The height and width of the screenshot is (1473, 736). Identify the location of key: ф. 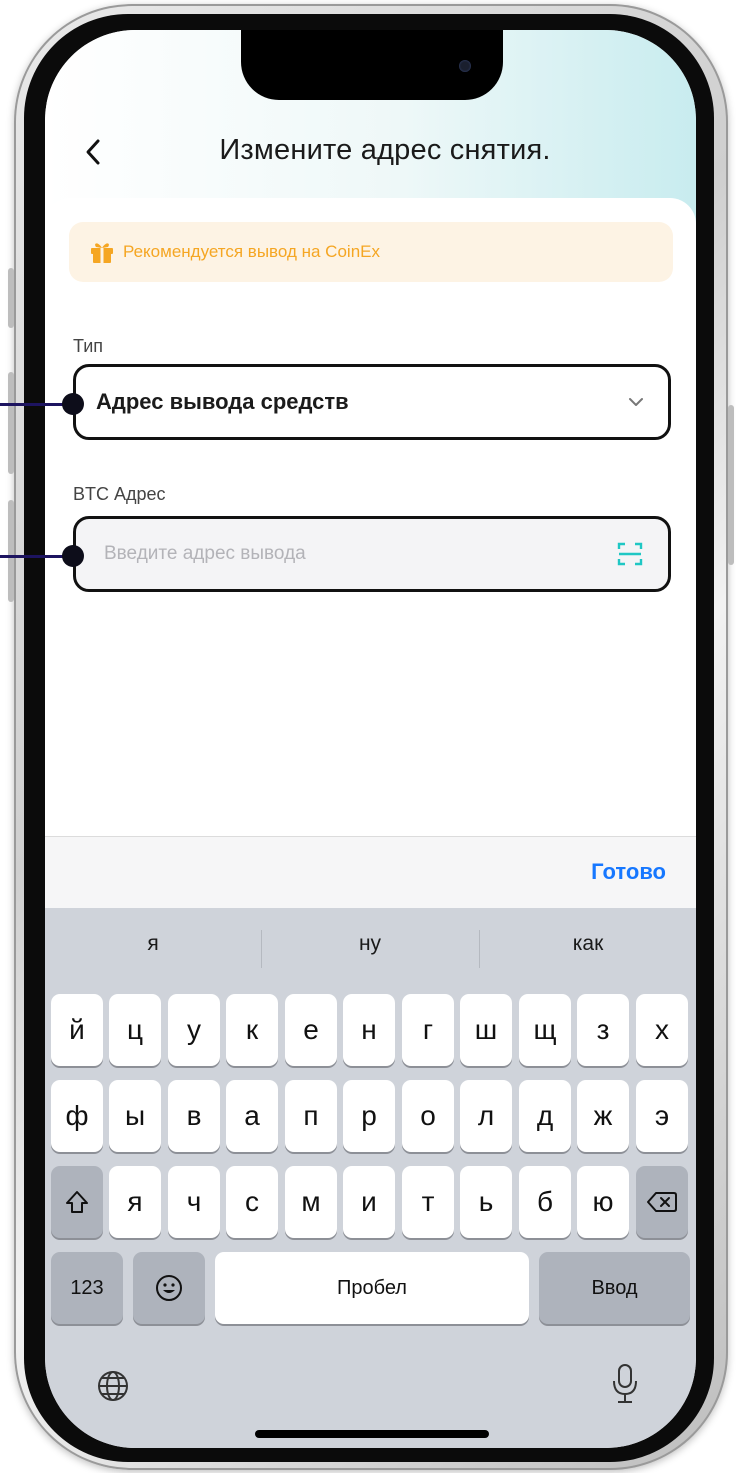
(77, 1116).